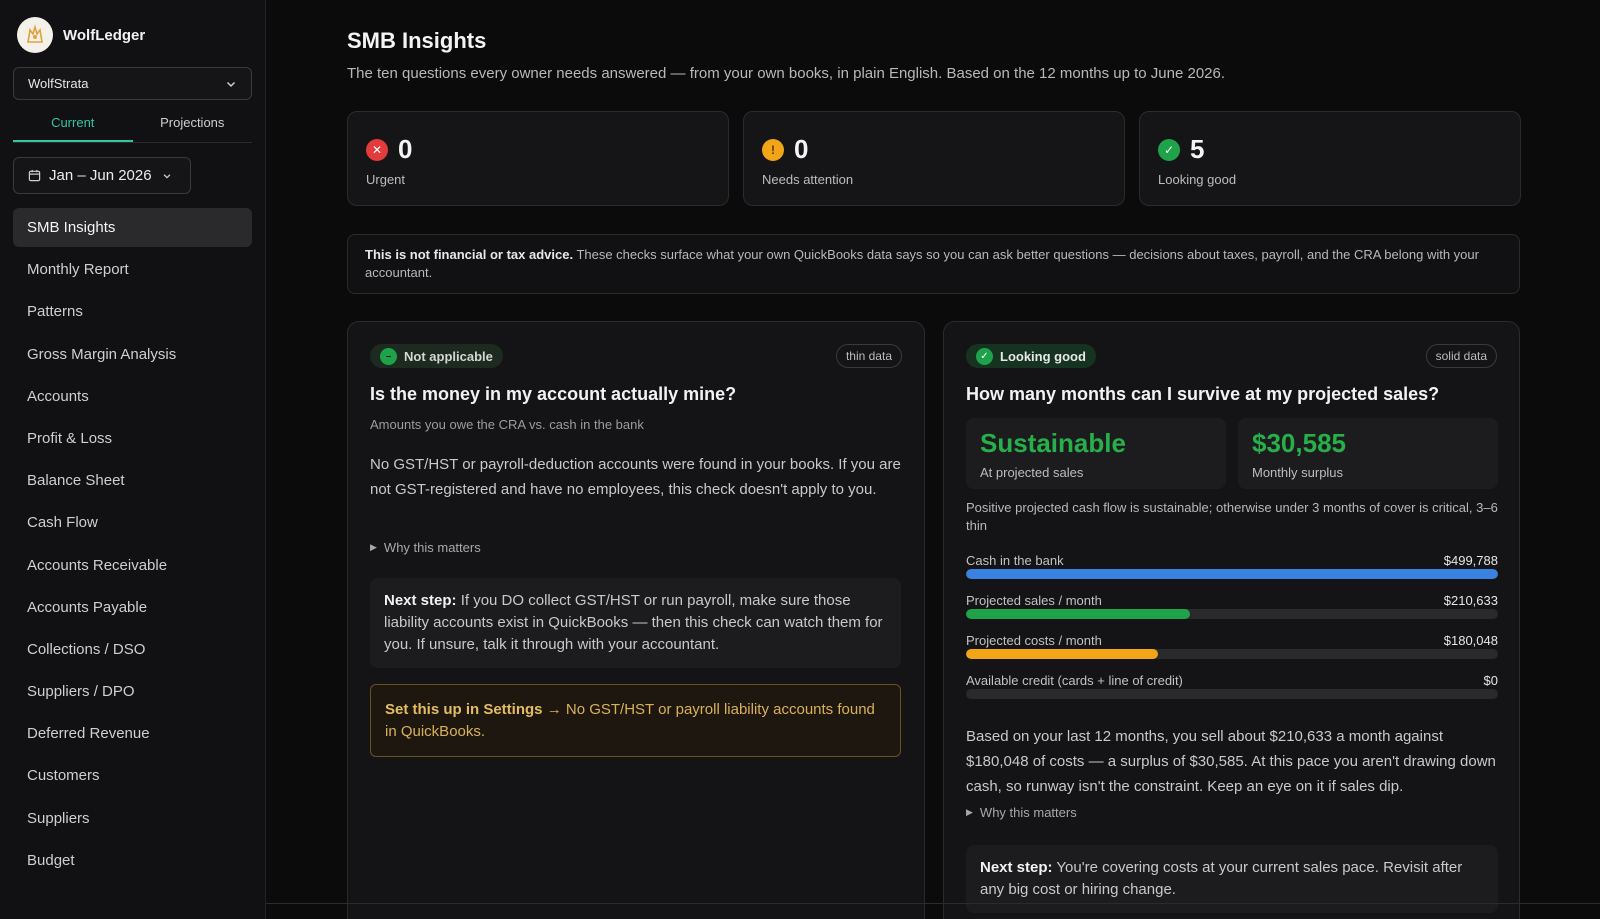 This screenshot has height=919, width=1600. What do you see at coordinates (1197, 149) in the screenshot?
I see `stat-value-looking-good: 5` at bounding box center [1197, 149].